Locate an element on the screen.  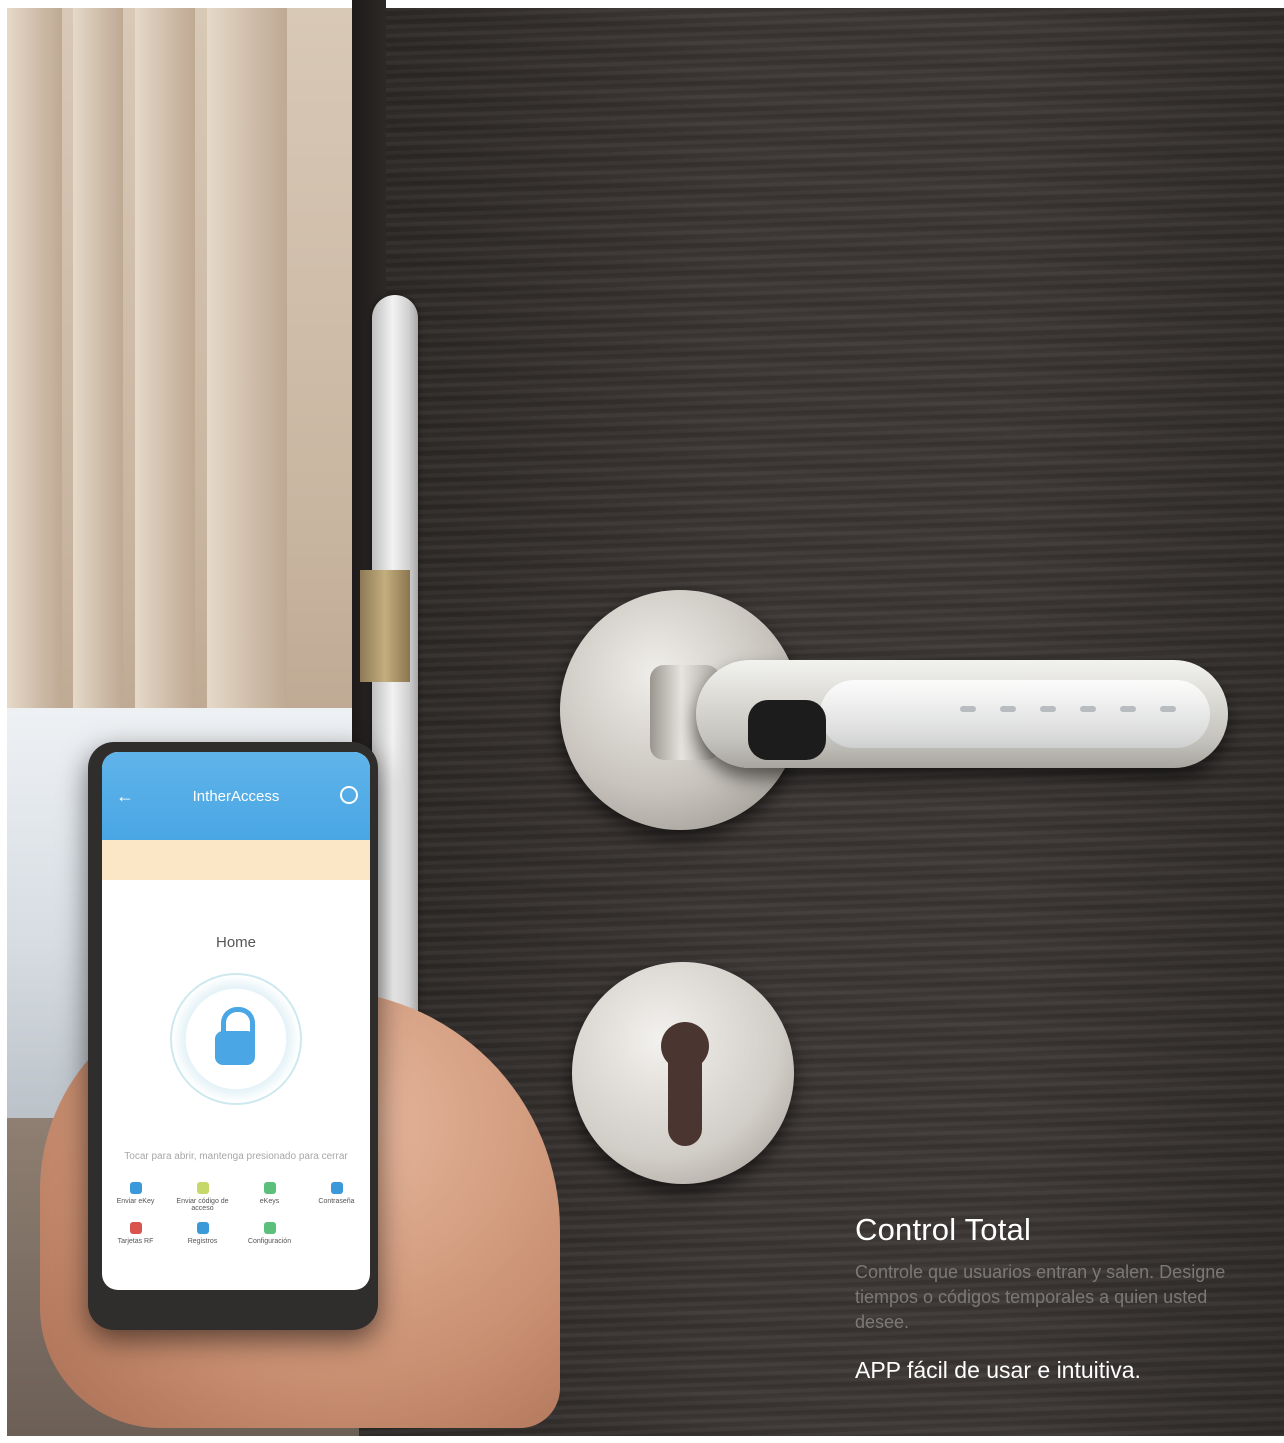
records-icon is located at coordinates (202, 1228).